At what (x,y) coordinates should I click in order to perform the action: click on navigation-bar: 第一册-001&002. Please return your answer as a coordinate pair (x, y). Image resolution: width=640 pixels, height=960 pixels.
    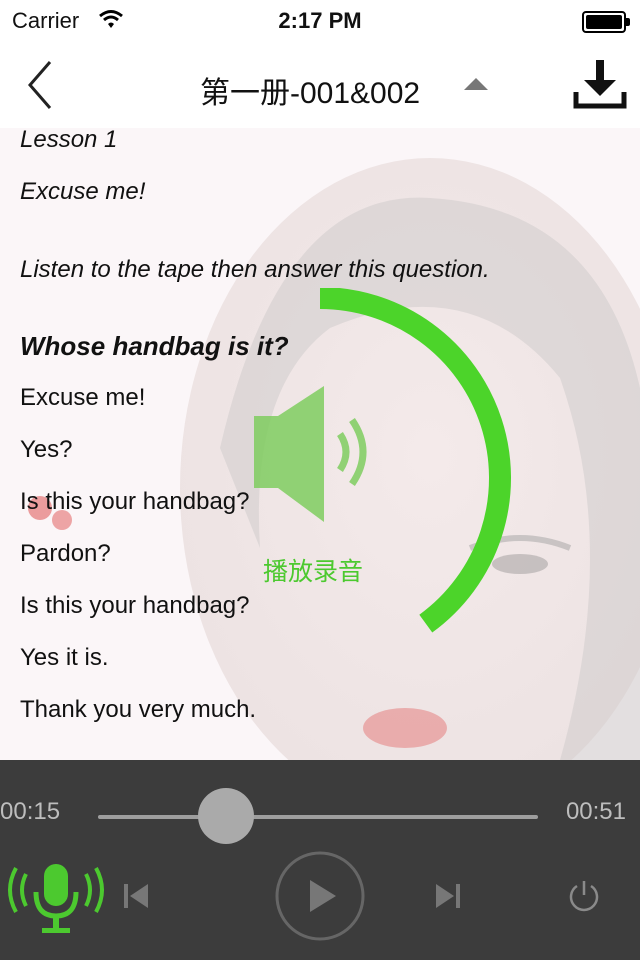
    Looking at the image, I should click on (320, 84).